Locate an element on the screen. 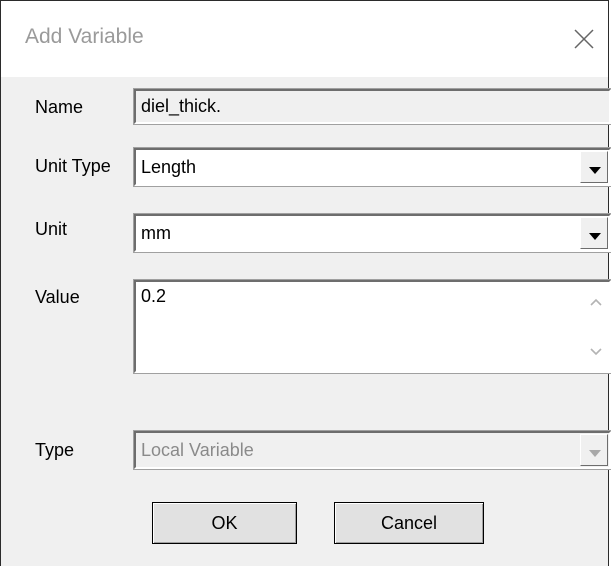 Image resolution: width=611 pixels, height=566 pixels. unit-value: mm is located at coordinates (156, 233).